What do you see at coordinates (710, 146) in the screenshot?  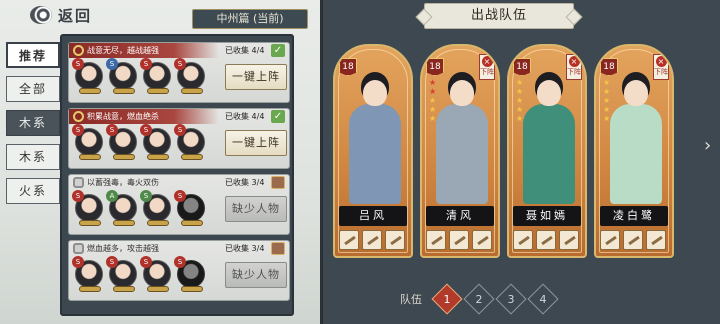 I see `chevron-right-icon: ›` at bounding box center [710, 146].